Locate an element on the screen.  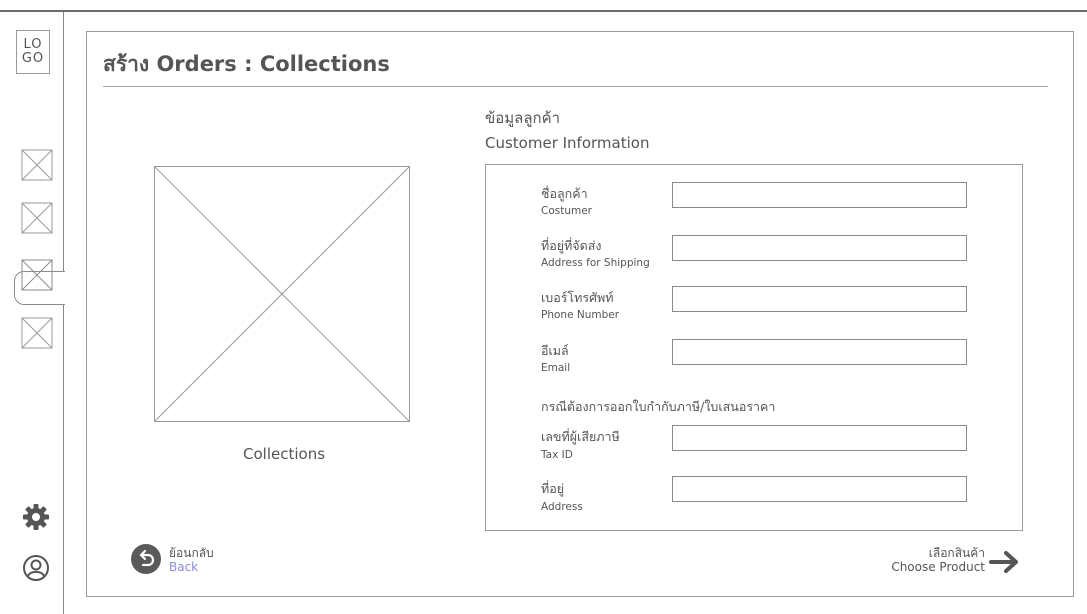
back-label-en: Back is located at coordinates (184, 567).